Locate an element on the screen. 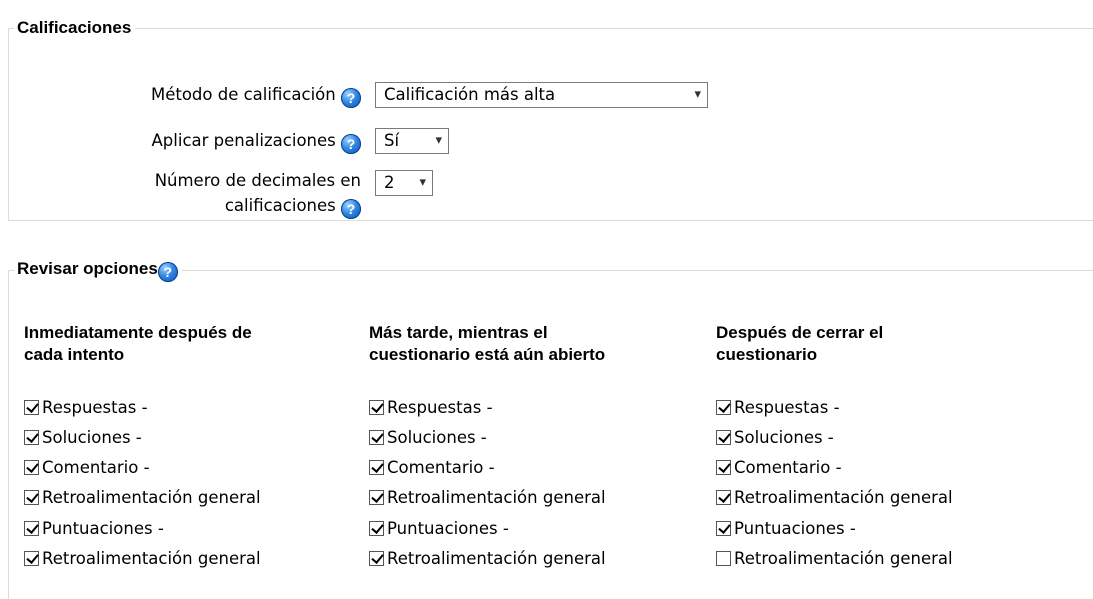  penalties-value: Sí is located at coordinates (392, 140).